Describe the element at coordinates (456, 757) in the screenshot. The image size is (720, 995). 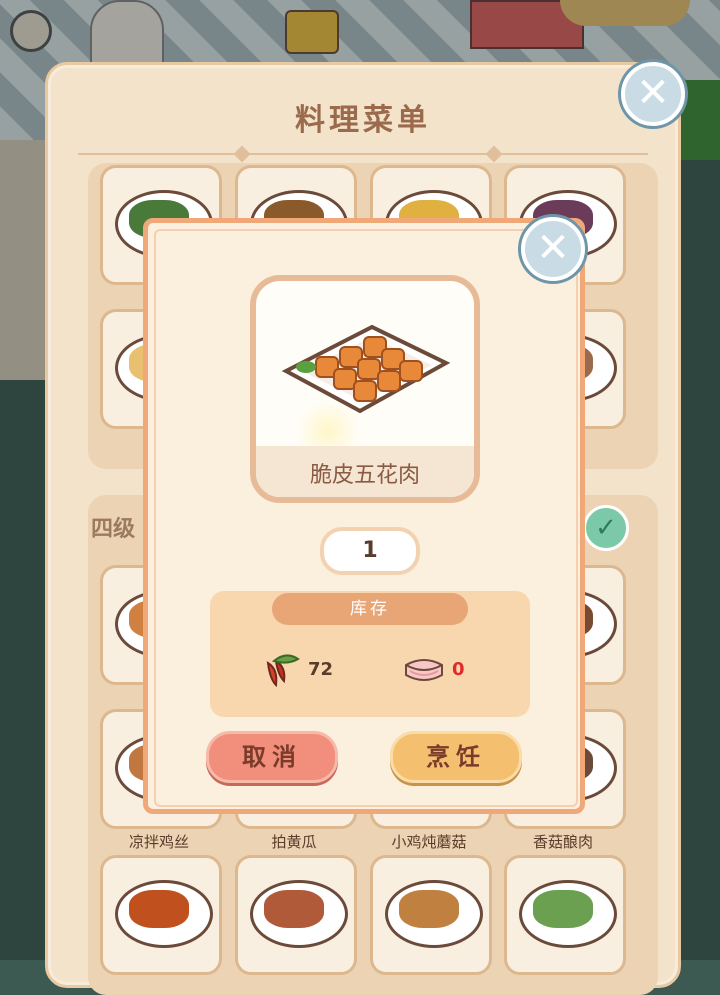
I see `cook-button: 烹饪` at that location.